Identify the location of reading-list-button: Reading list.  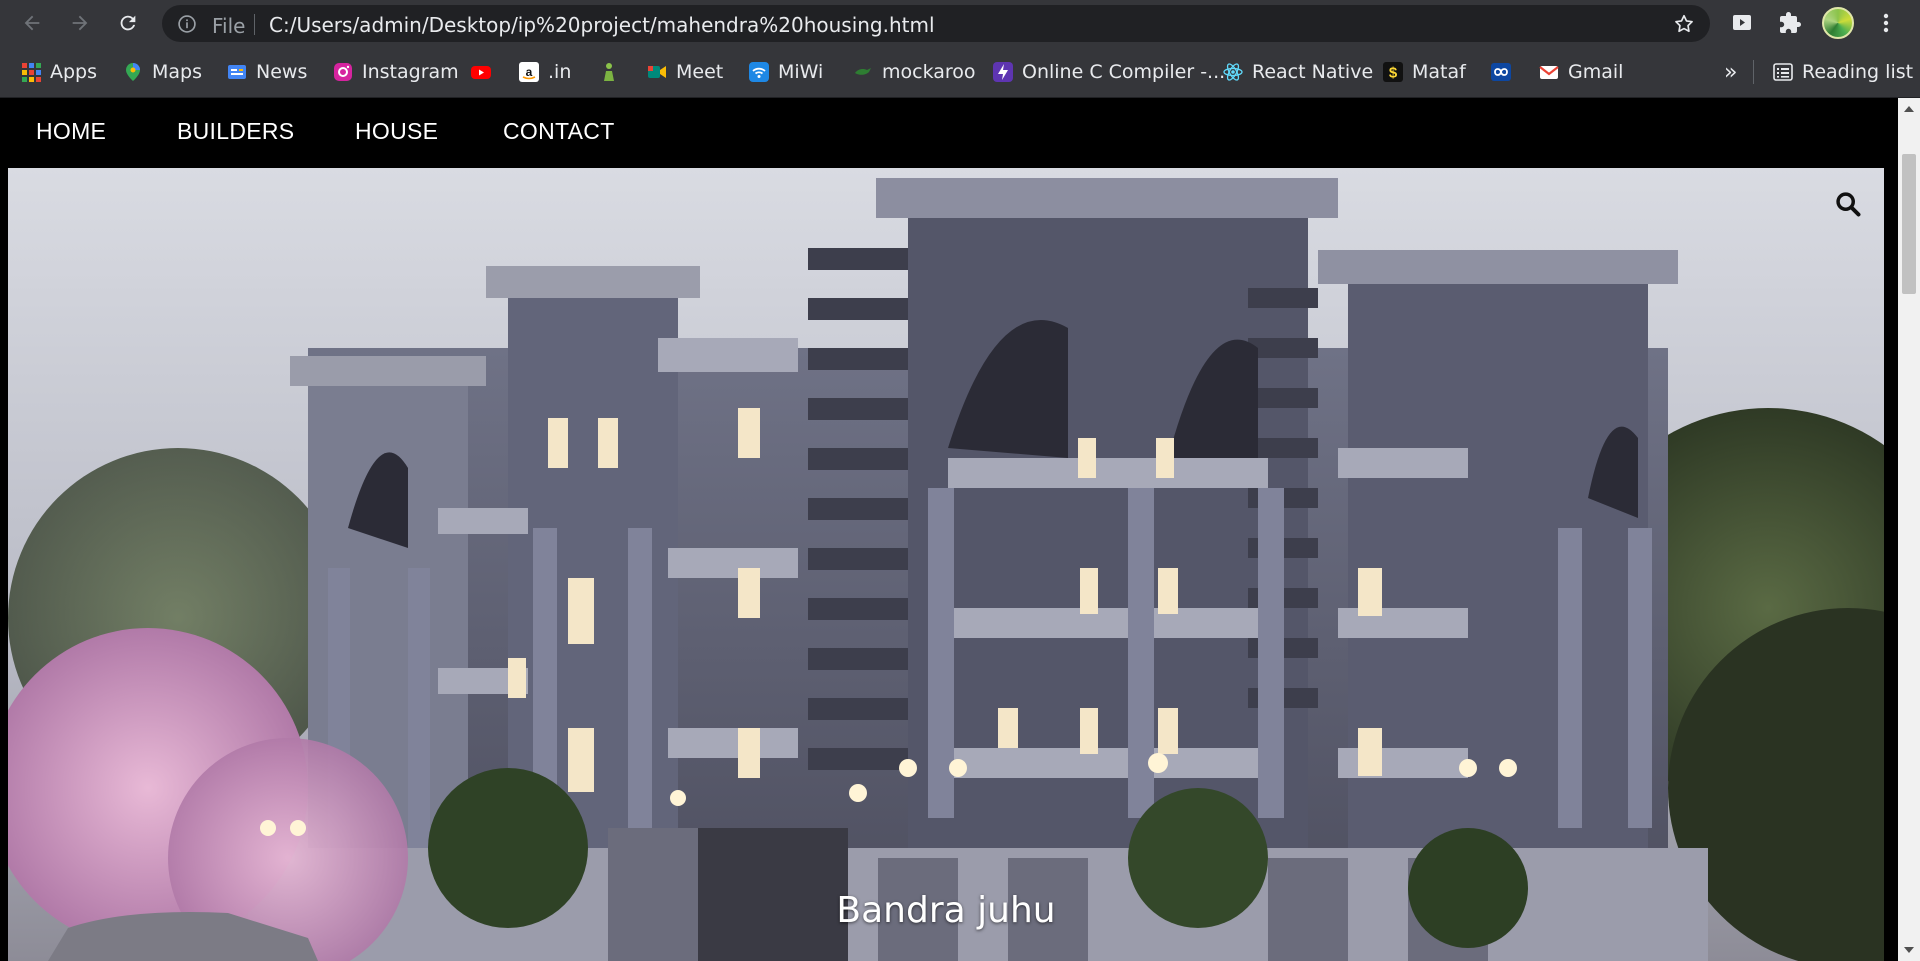
(1842, 72).